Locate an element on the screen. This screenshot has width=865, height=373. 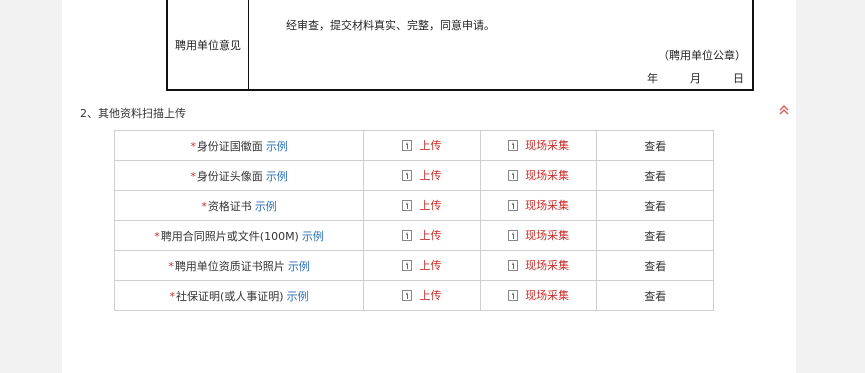
date-month-label: 月 is located at coordinates (695, 78).